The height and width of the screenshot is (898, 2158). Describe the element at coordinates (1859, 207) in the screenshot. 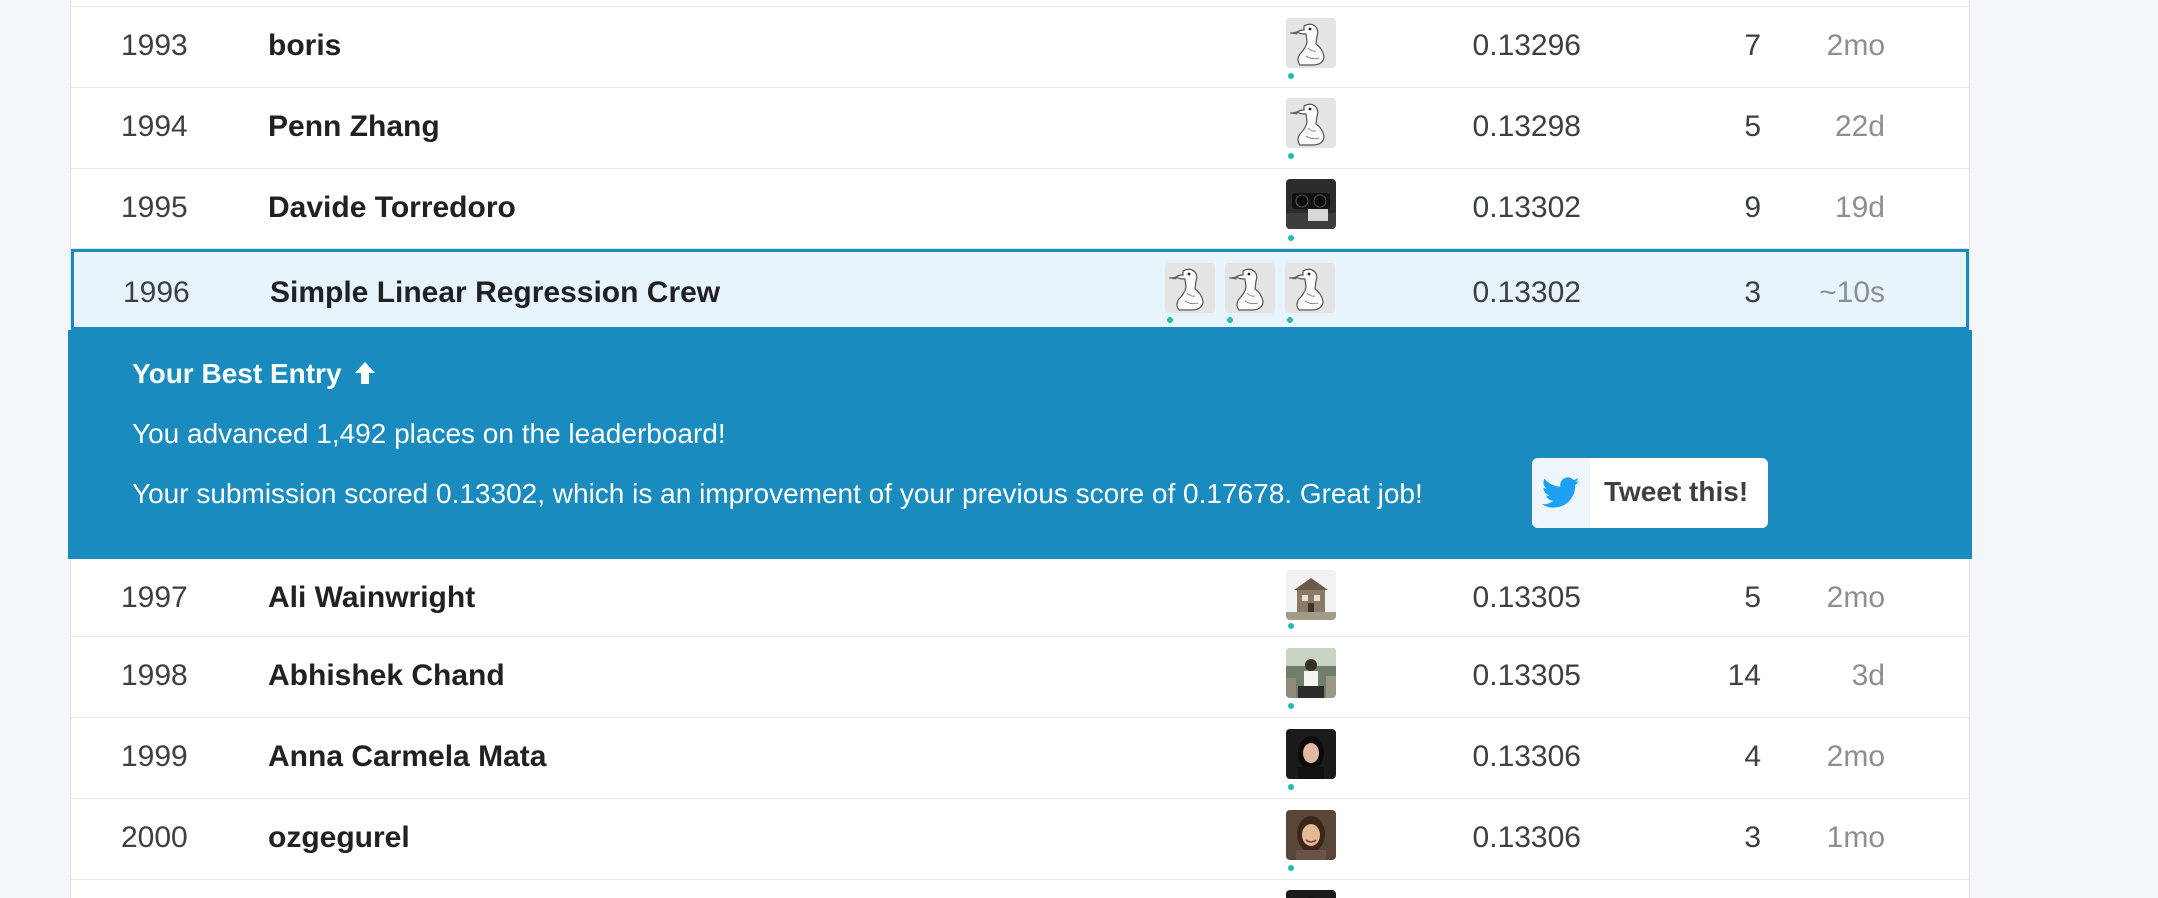

I see `last-submission-cell: 19d` at that location.